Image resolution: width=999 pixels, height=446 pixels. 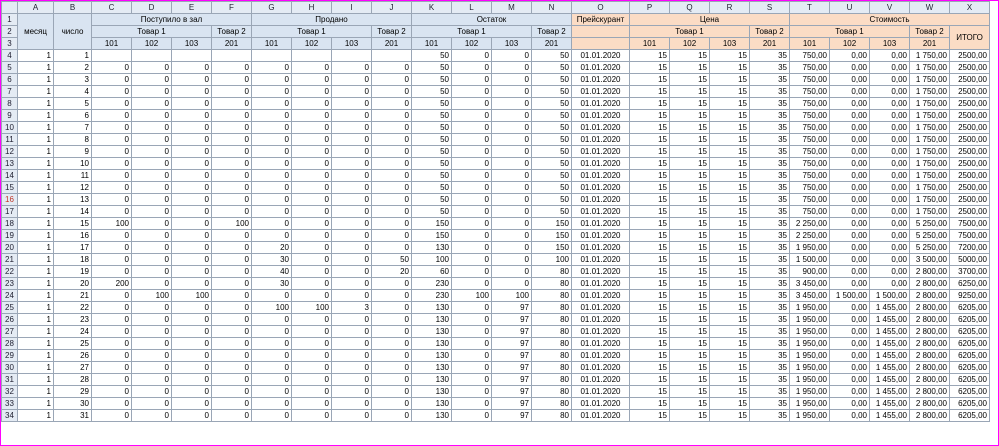 What do you see at coordinates (72, 355) in the screenshot?
I see `cell: 26` at bounding box center [72, 355].